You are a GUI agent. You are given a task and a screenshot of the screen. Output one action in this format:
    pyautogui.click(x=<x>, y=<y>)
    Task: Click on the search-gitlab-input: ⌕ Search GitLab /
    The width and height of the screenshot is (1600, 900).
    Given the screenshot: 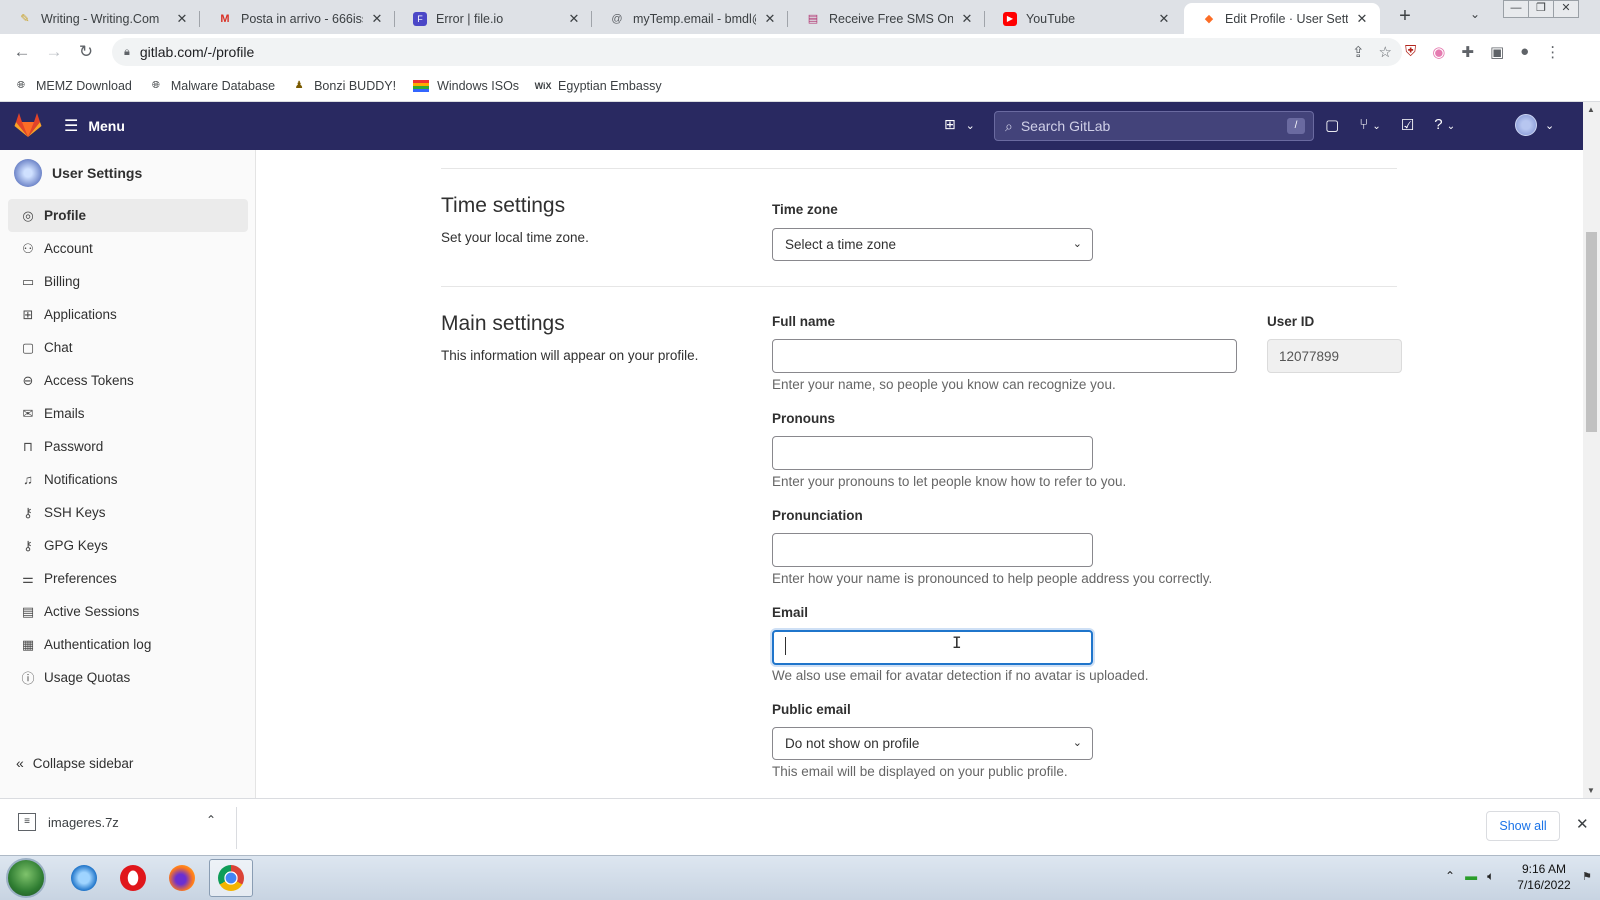 What is the action you would take?
    pyautogui.click(x=1154, y=126)
    